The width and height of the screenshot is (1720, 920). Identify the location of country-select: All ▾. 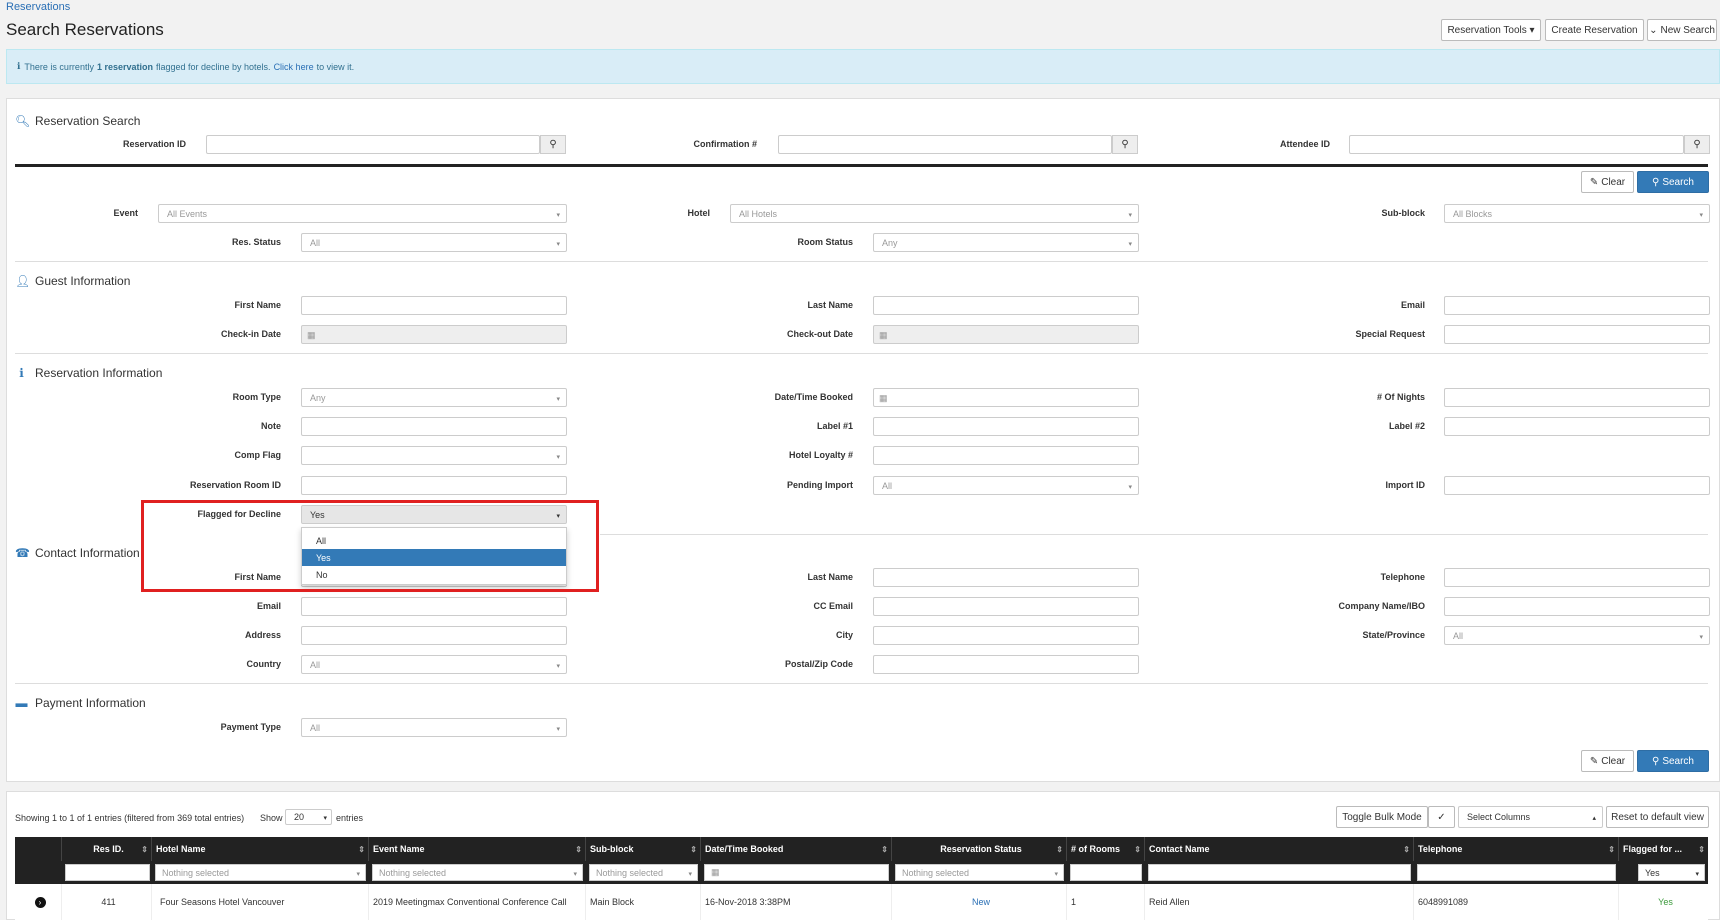
(434, 664).